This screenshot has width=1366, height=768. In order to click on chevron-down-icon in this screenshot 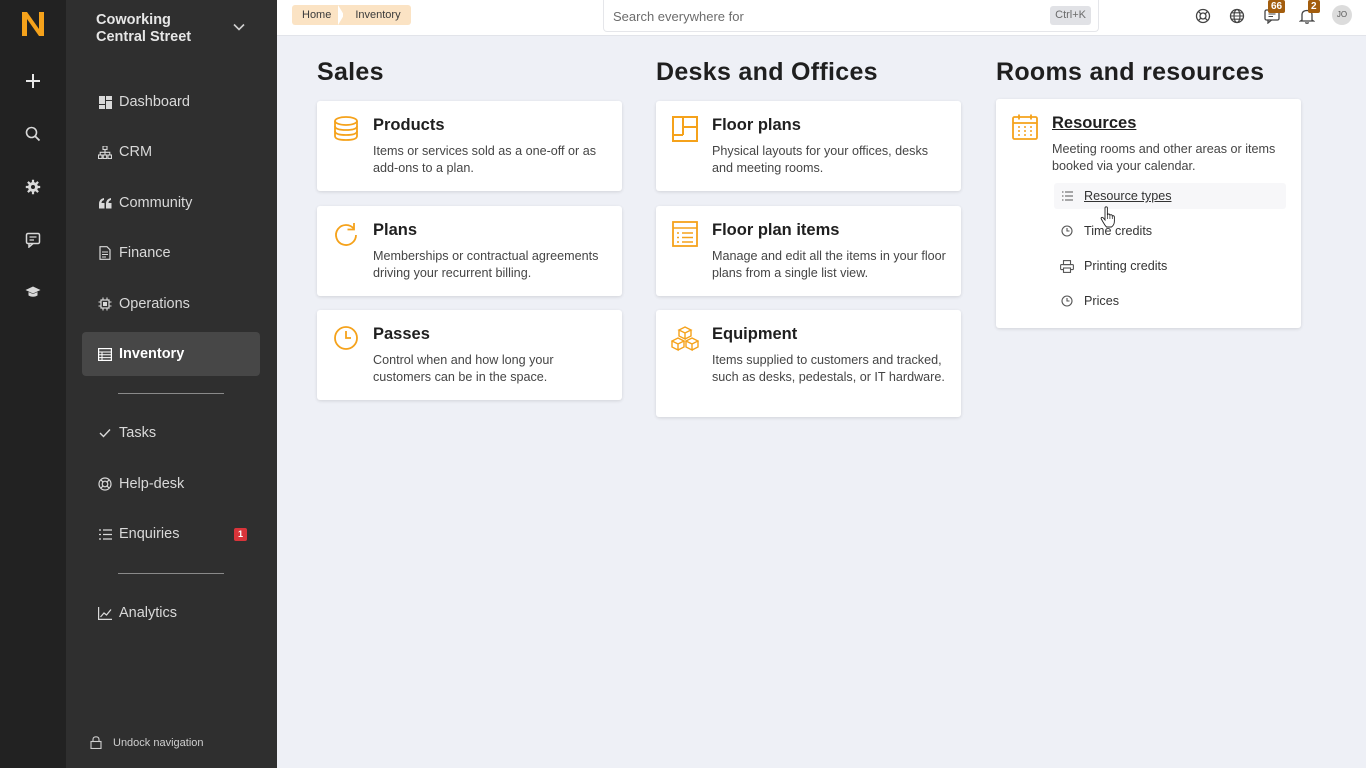, I will do `click(239, 27)`.